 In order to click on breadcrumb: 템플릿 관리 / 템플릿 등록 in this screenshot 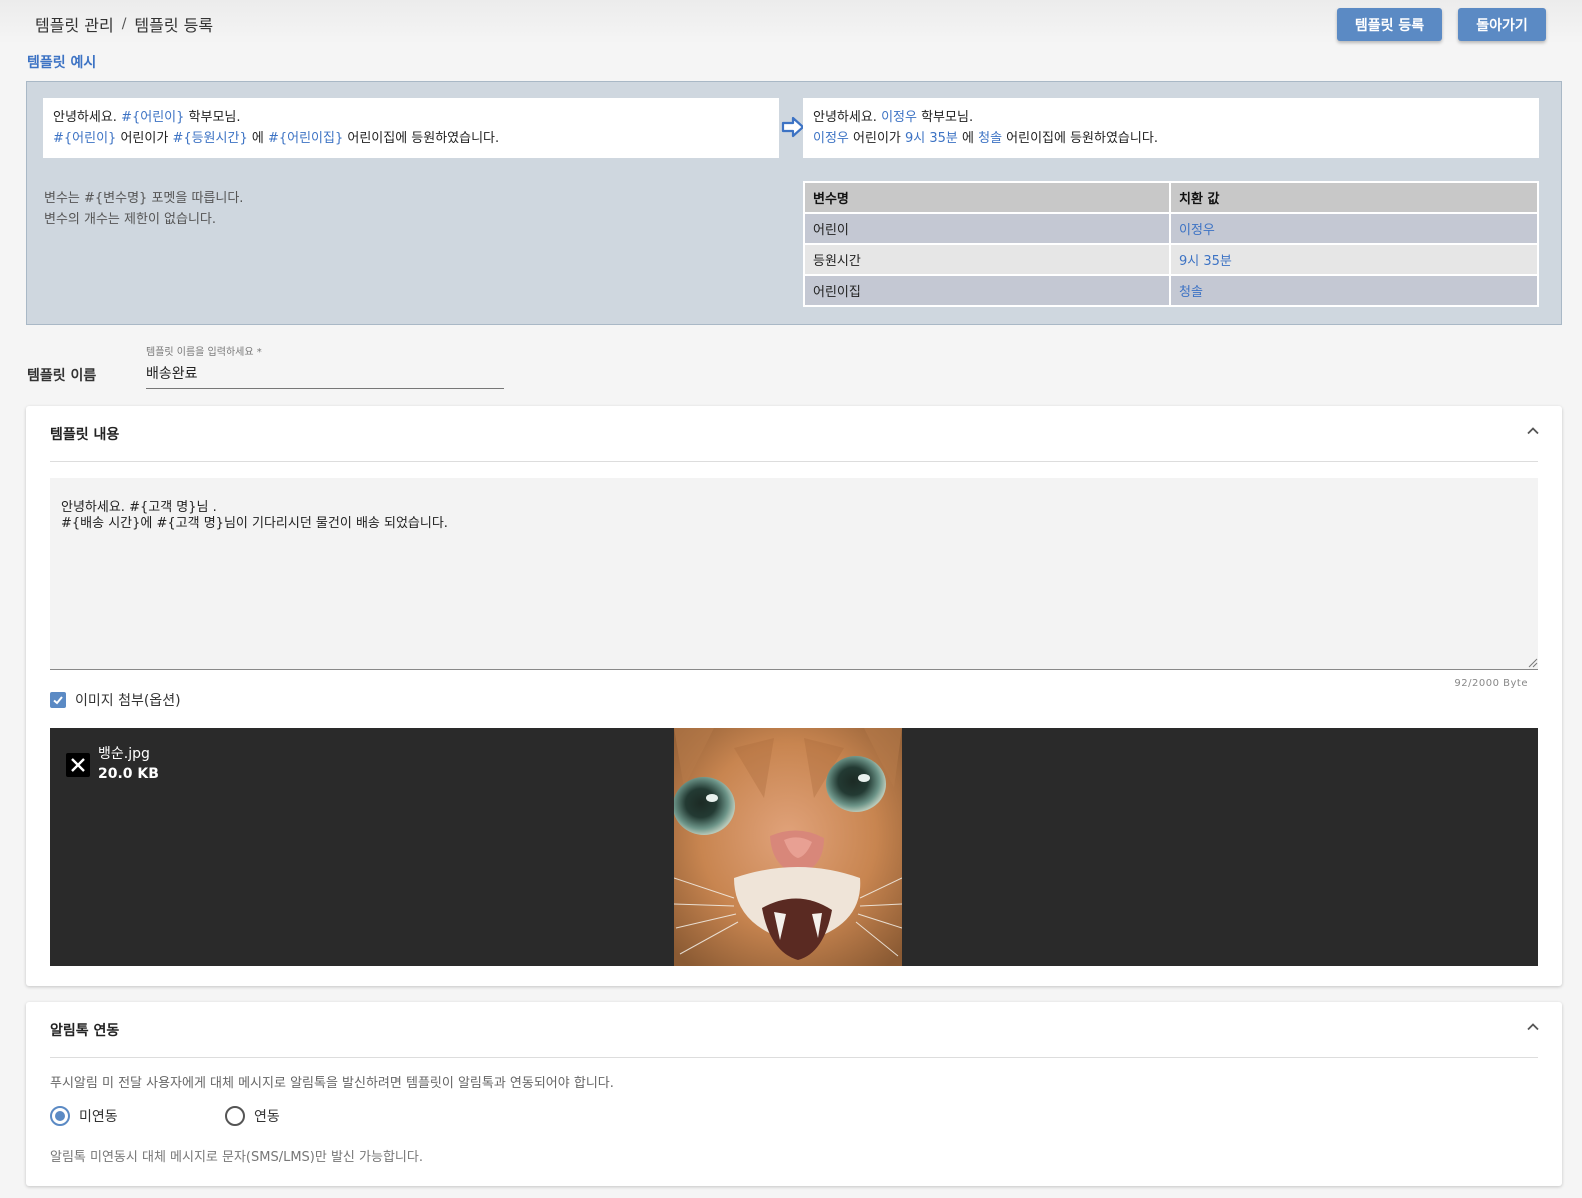, I will do `click(124, 24)`.